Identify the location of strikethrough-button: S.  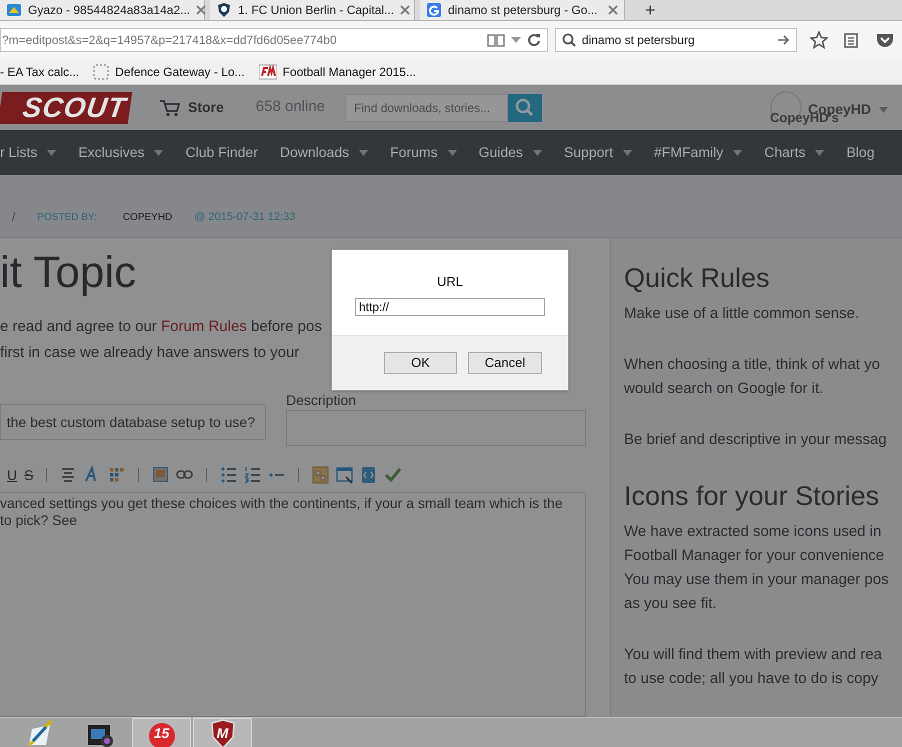
(29, 475).